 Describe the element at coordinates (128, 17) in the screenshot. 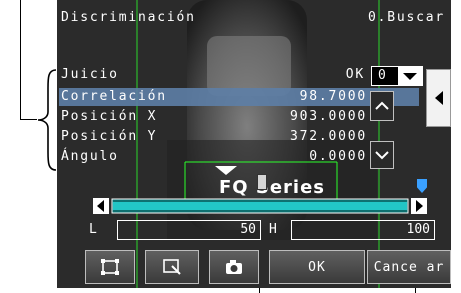

I see `page-title: Discriminación` at that location.